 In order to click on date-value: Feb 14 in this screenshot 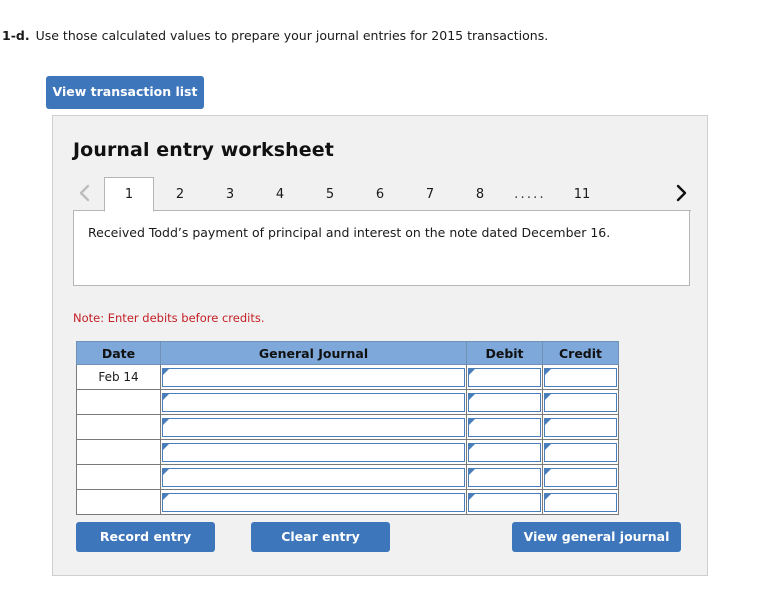, I will do `click(118, 377)`.